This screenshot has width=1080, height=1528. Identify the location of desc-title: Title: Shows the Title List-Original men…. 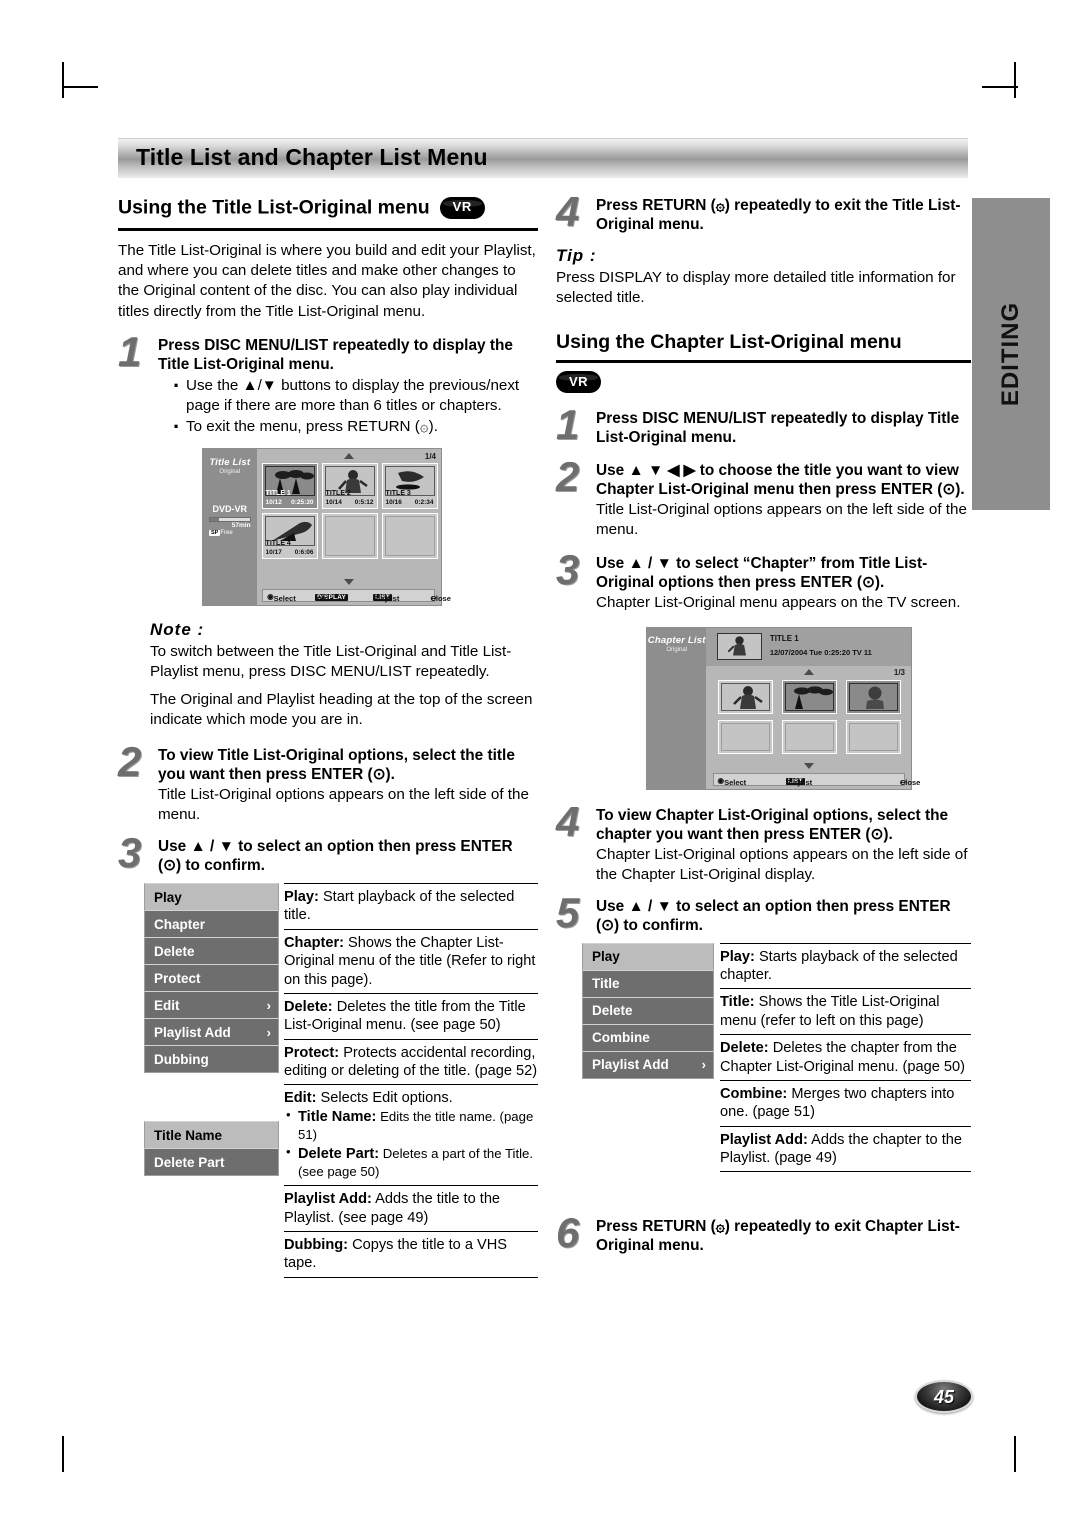
(845, 1012).